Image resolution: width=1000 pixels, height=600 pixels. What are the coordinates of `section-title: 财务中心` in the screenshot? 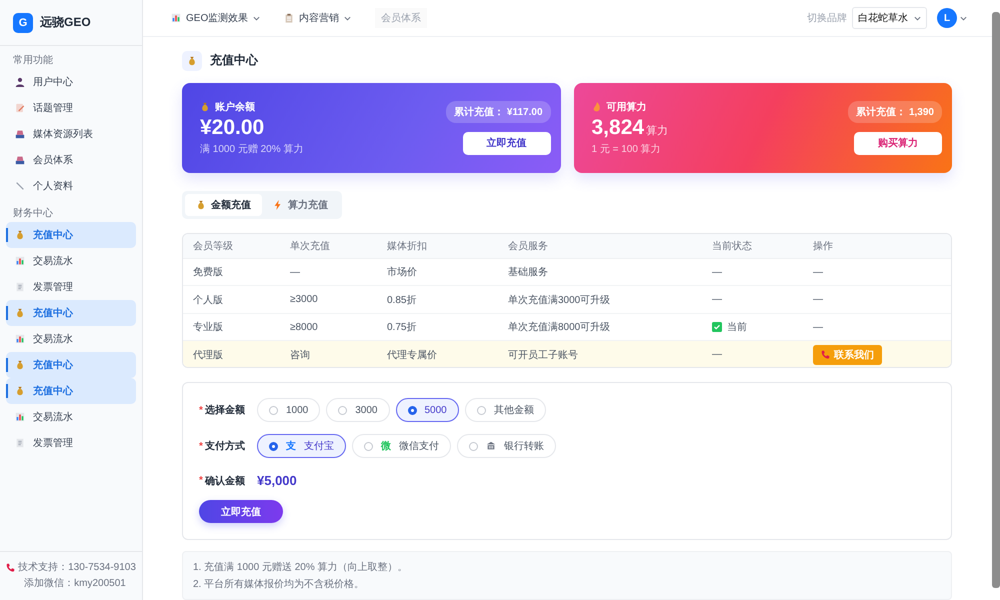 It's located at (33, 213).